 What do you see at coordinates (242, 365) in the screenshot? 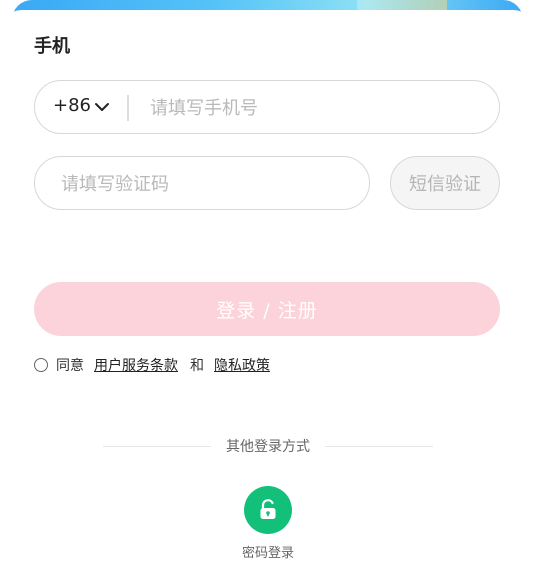
I see `privacy-link: 隐私政策` at bounding box center [242, 365].